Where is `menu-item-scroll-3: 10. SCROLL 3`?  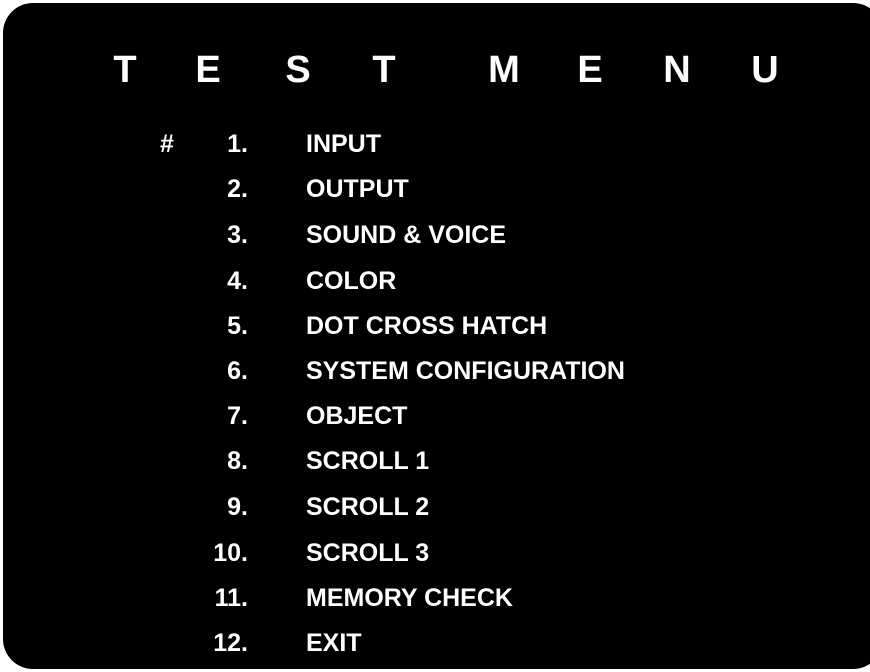
menu-item-scroll-3: 10. SCROLL 3 is located at coordinates (435, 553).